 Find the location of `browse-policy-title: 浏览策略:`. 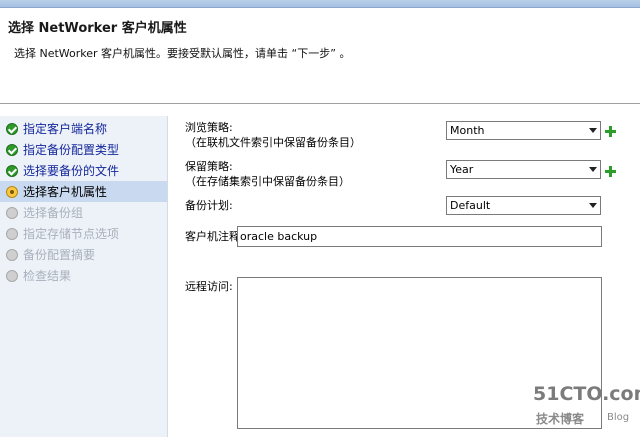

browse-policy-title: 浏览策略: is located at coordinates (209, 127).